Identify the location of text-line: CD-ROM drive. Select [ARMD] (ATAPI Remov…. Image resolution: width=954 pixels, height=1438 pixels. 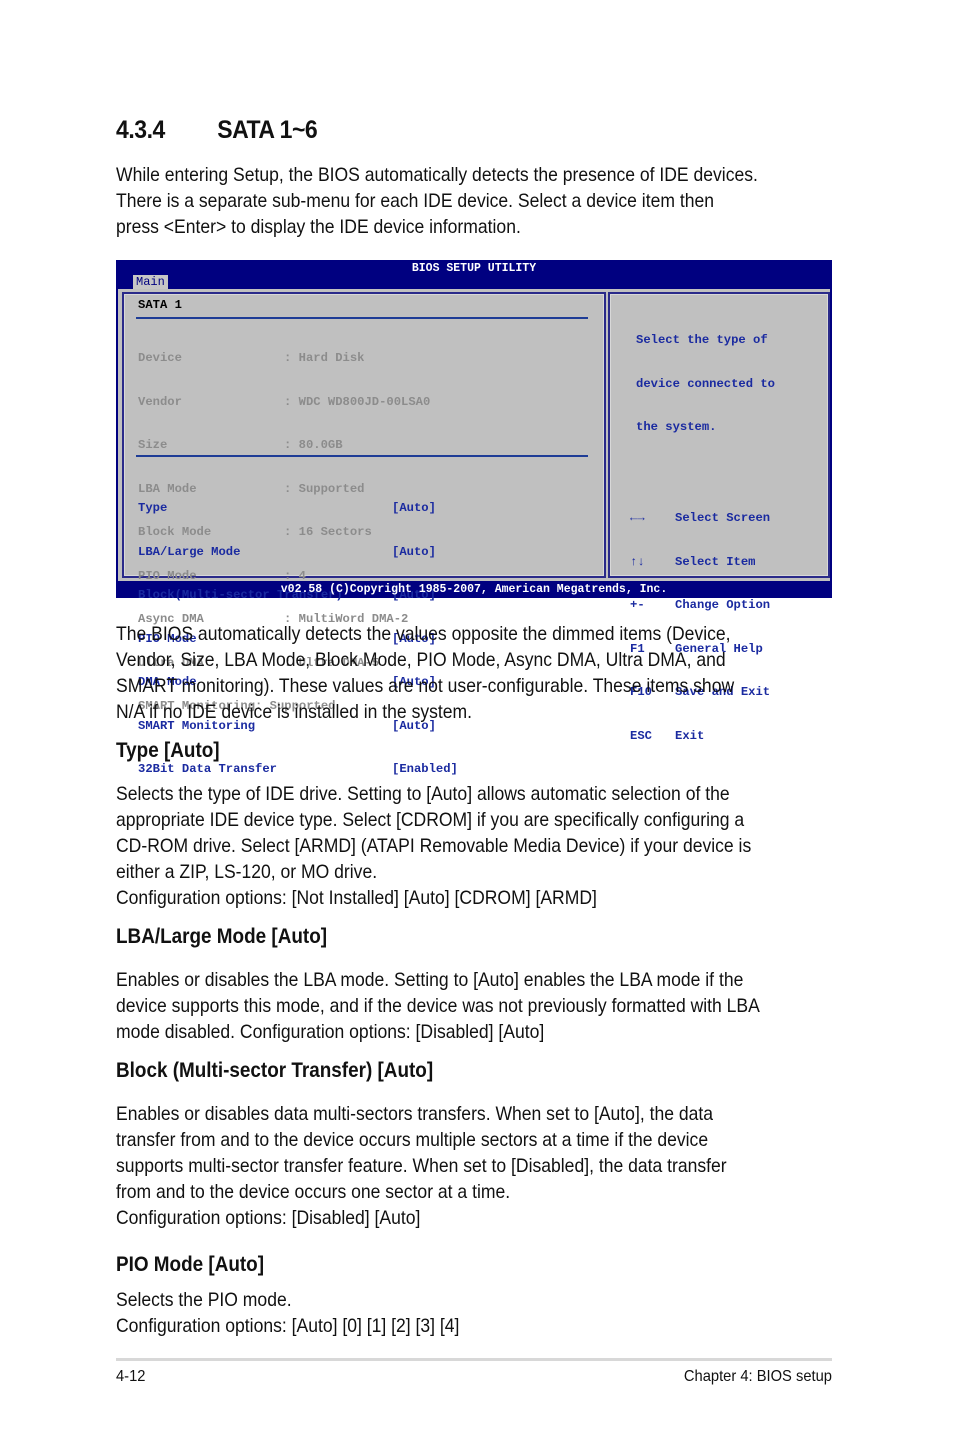
(434, 846).